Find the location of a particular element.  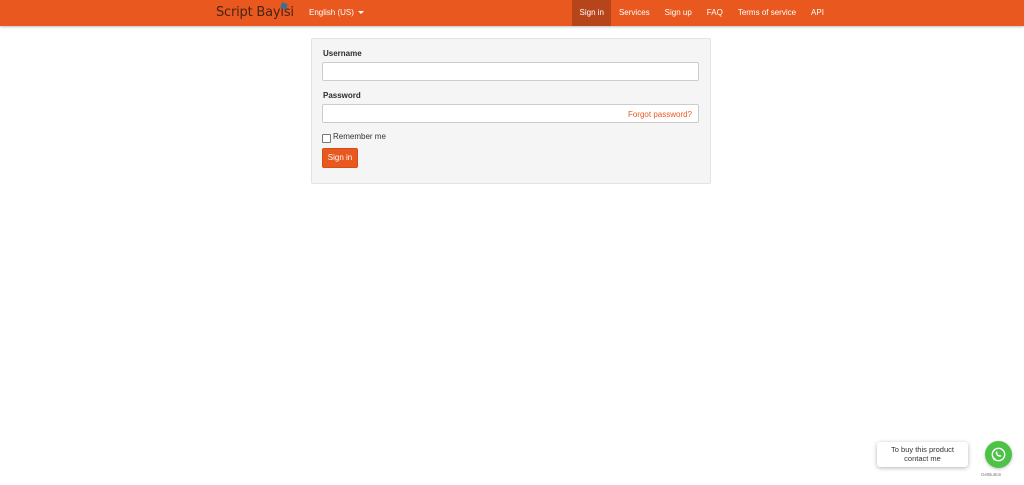

nav-sign-up: Sign up is located at coordinates (678, 13).